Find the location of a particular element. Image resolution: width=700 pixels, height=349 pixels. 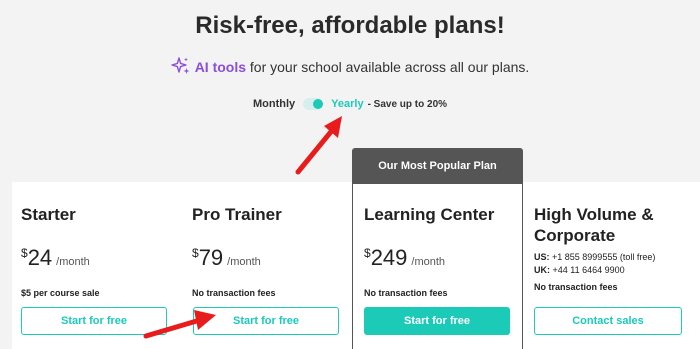

billing-toggle-group: Monthly Yearly - Save up to 20% is located at coordinates (350, 104).